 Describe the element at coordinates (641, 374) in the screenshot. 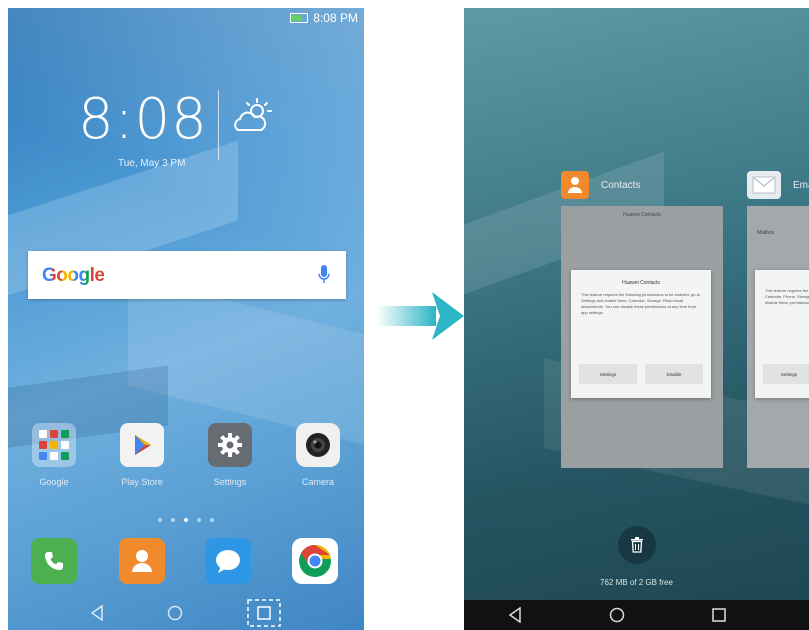

I see `dialog-buttons: Settings Disable` at that location.